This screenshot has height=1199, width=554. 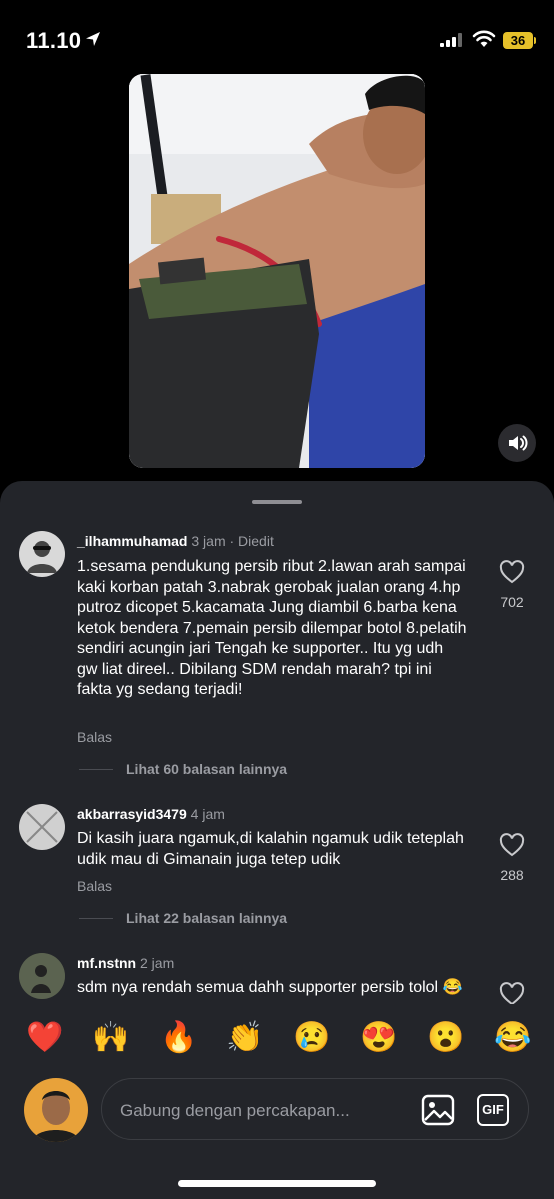 What do you see at coordinates (311, 1038) in the screenshot?
I see `emoji-cry-button: 😢` at bounding box center [311, 1038].